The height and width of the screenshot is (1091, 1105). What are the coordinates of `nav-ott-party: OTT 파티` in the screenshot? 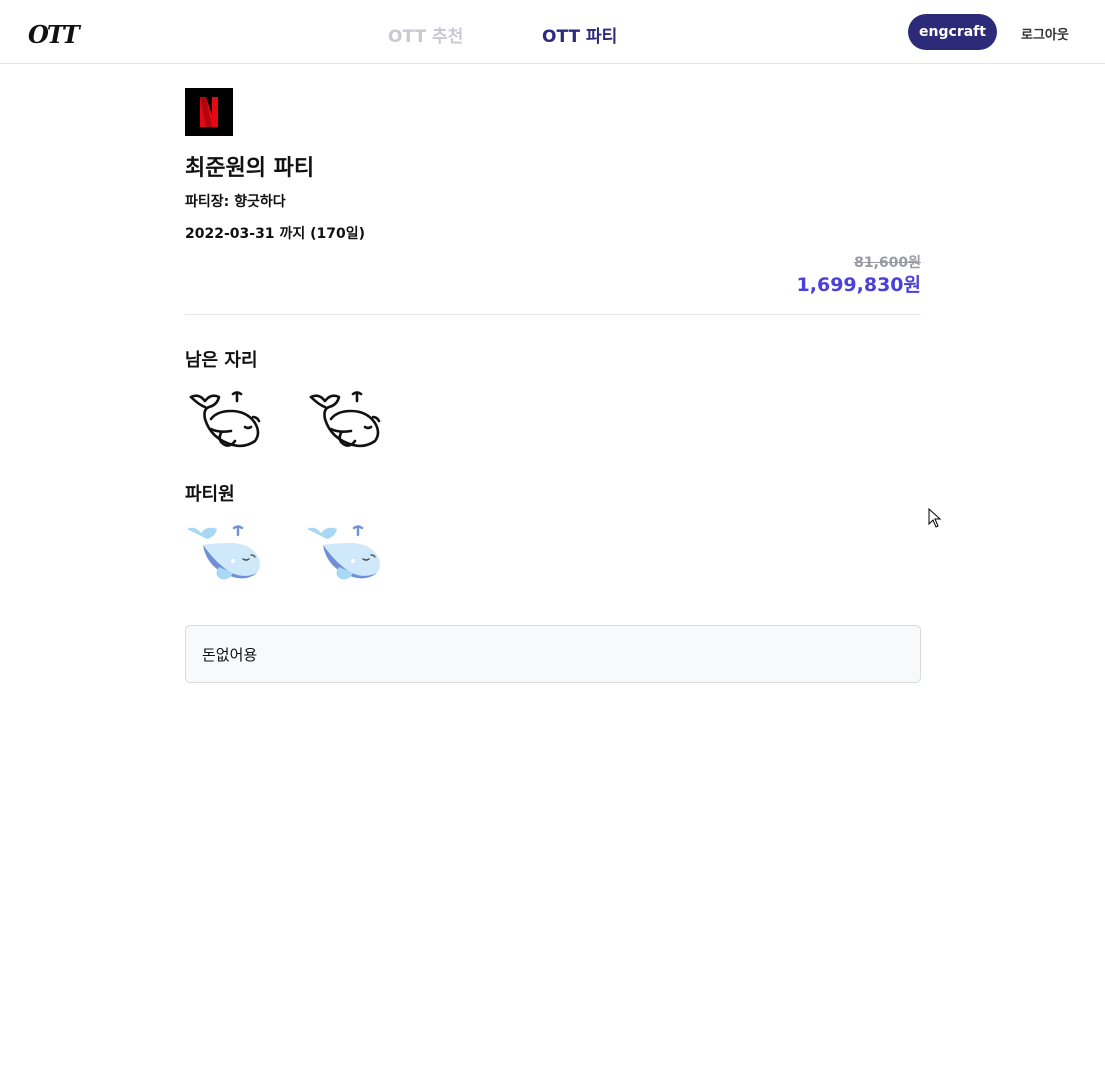 It's located at (579, 34).